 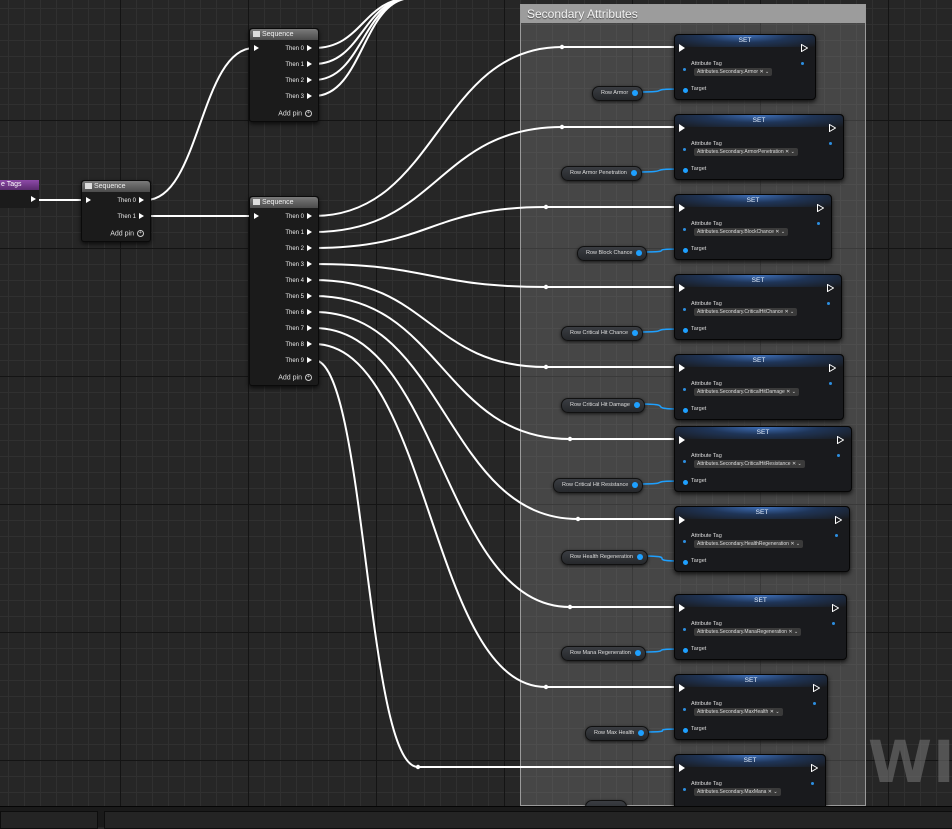 I want to click on row-variable-node: Row Armor, so click(x=618, y=93).